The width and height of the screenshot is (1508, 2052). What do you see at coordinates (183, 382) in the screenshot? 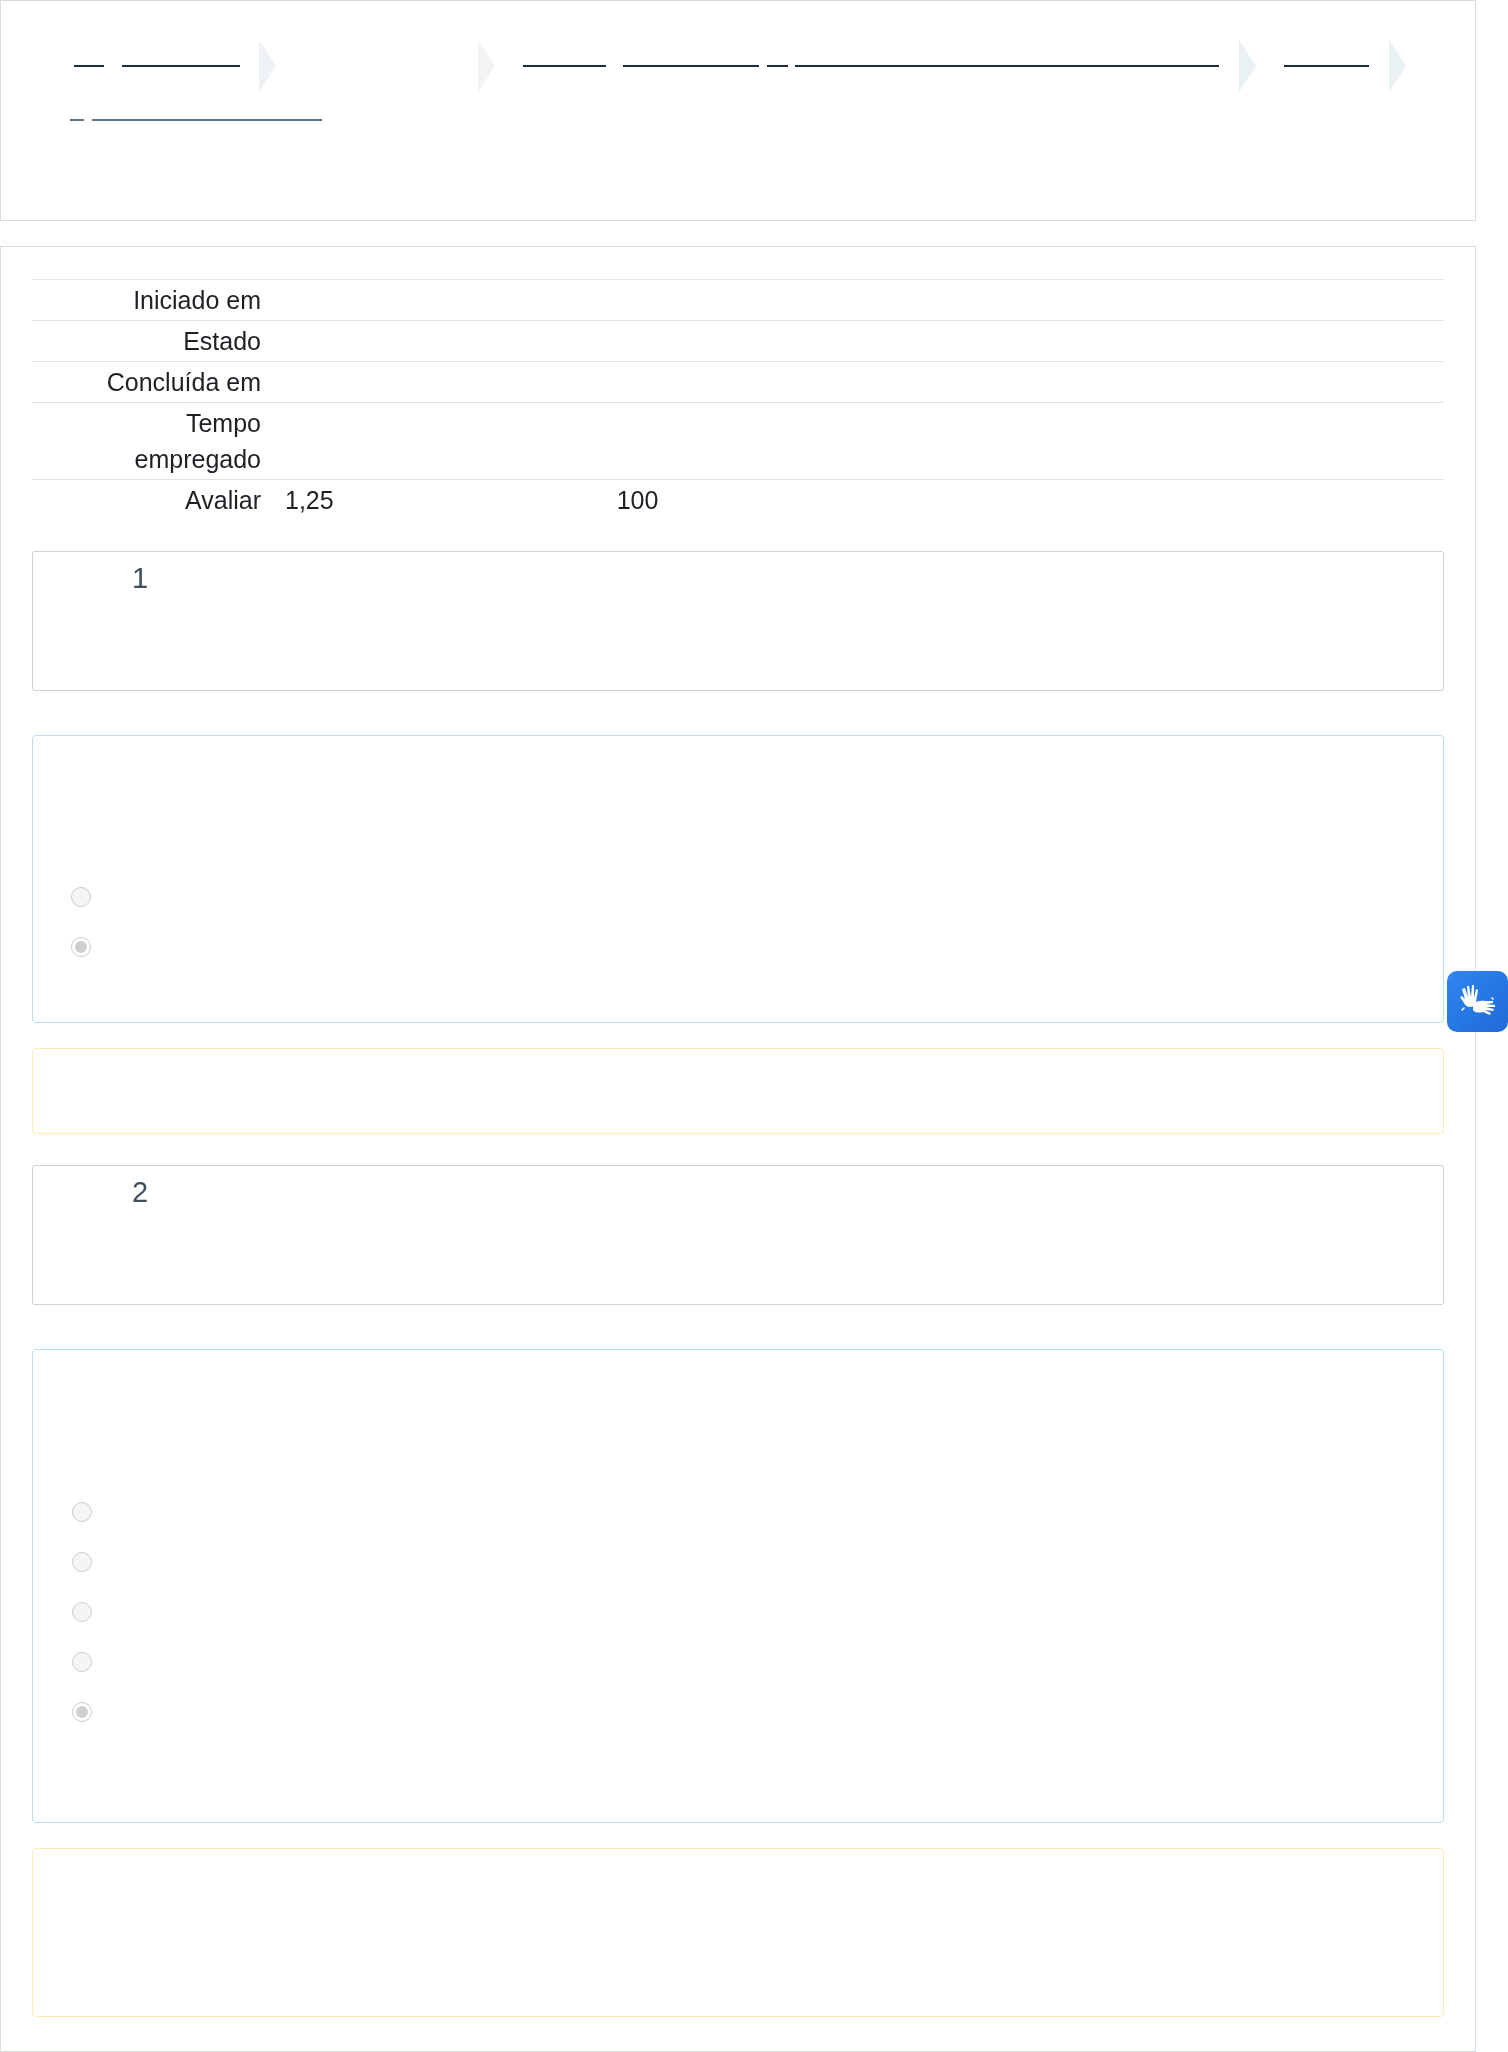
I see `row-label: Concluída em` at bounding box center [183, 382].